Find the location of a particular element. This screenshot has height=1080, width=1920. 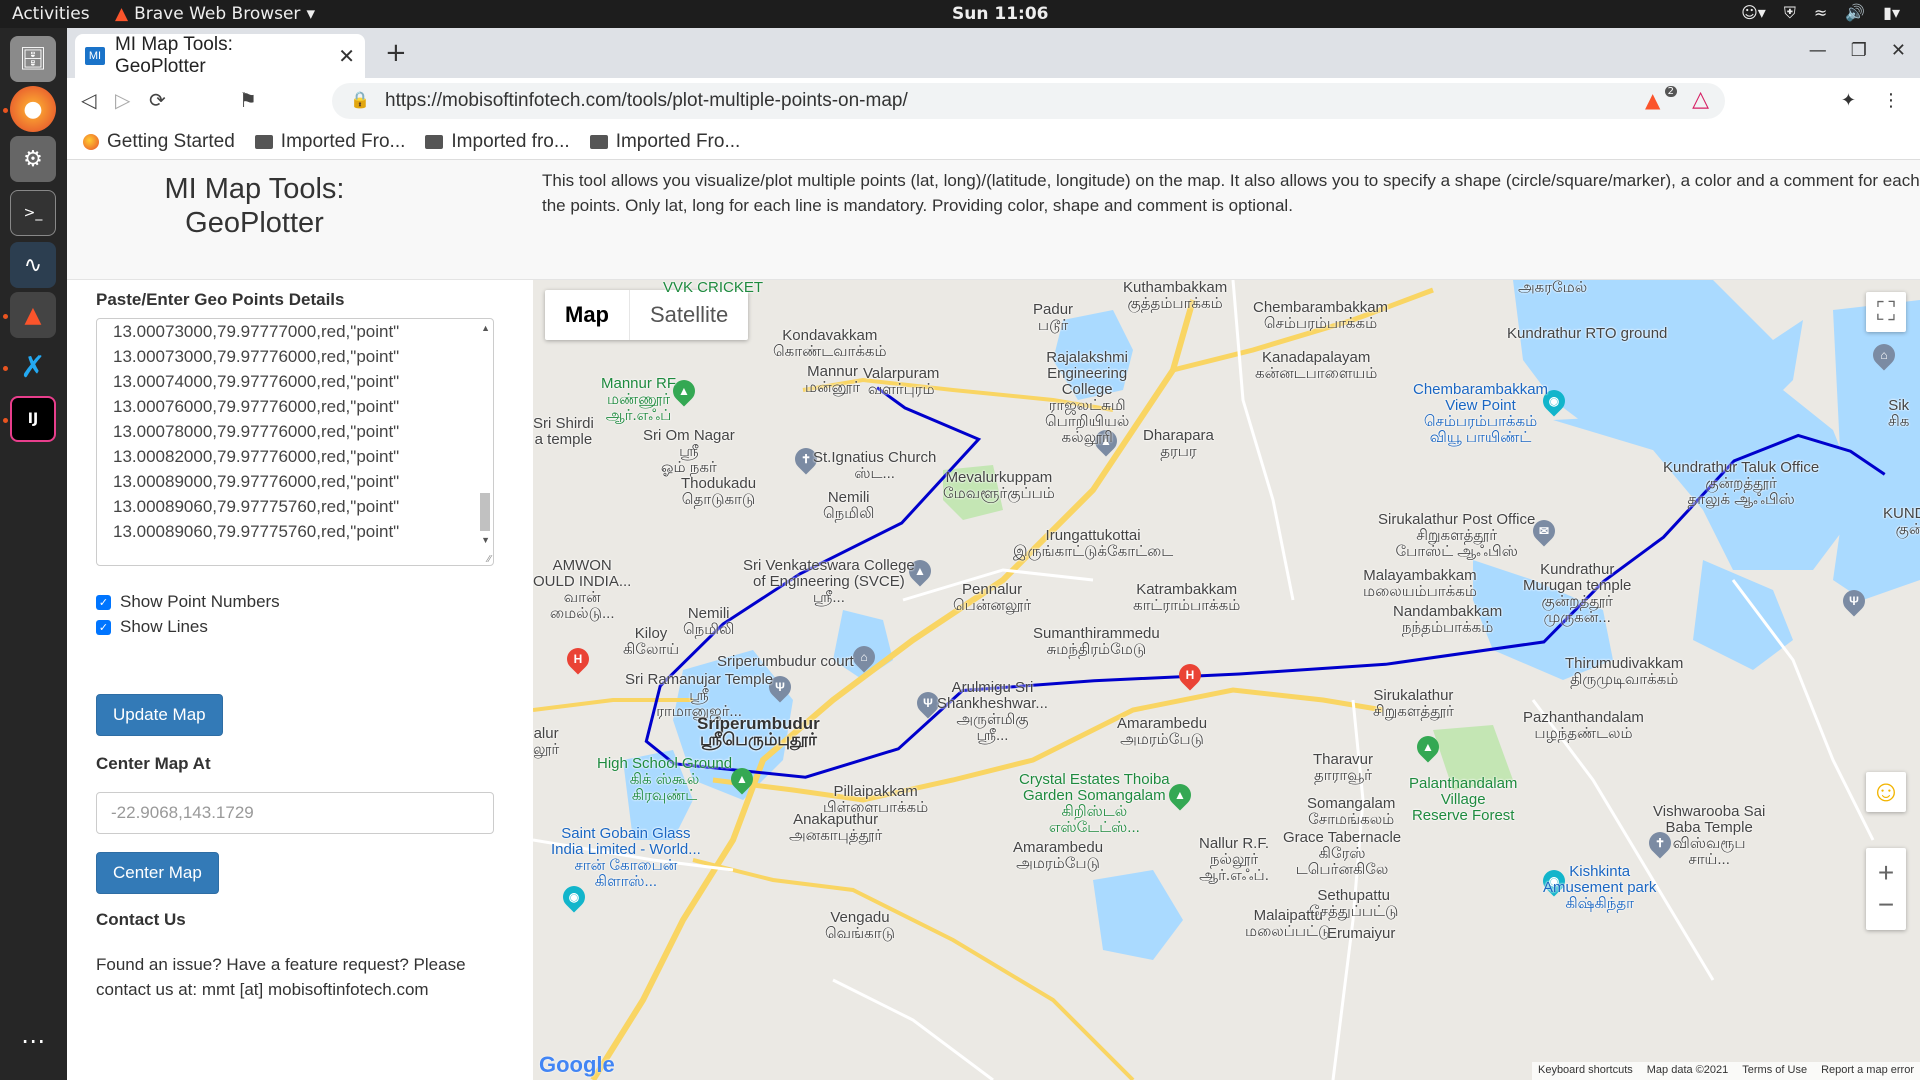

shield-tray-icon: ⛨ is located at coordinates (1790, 13).